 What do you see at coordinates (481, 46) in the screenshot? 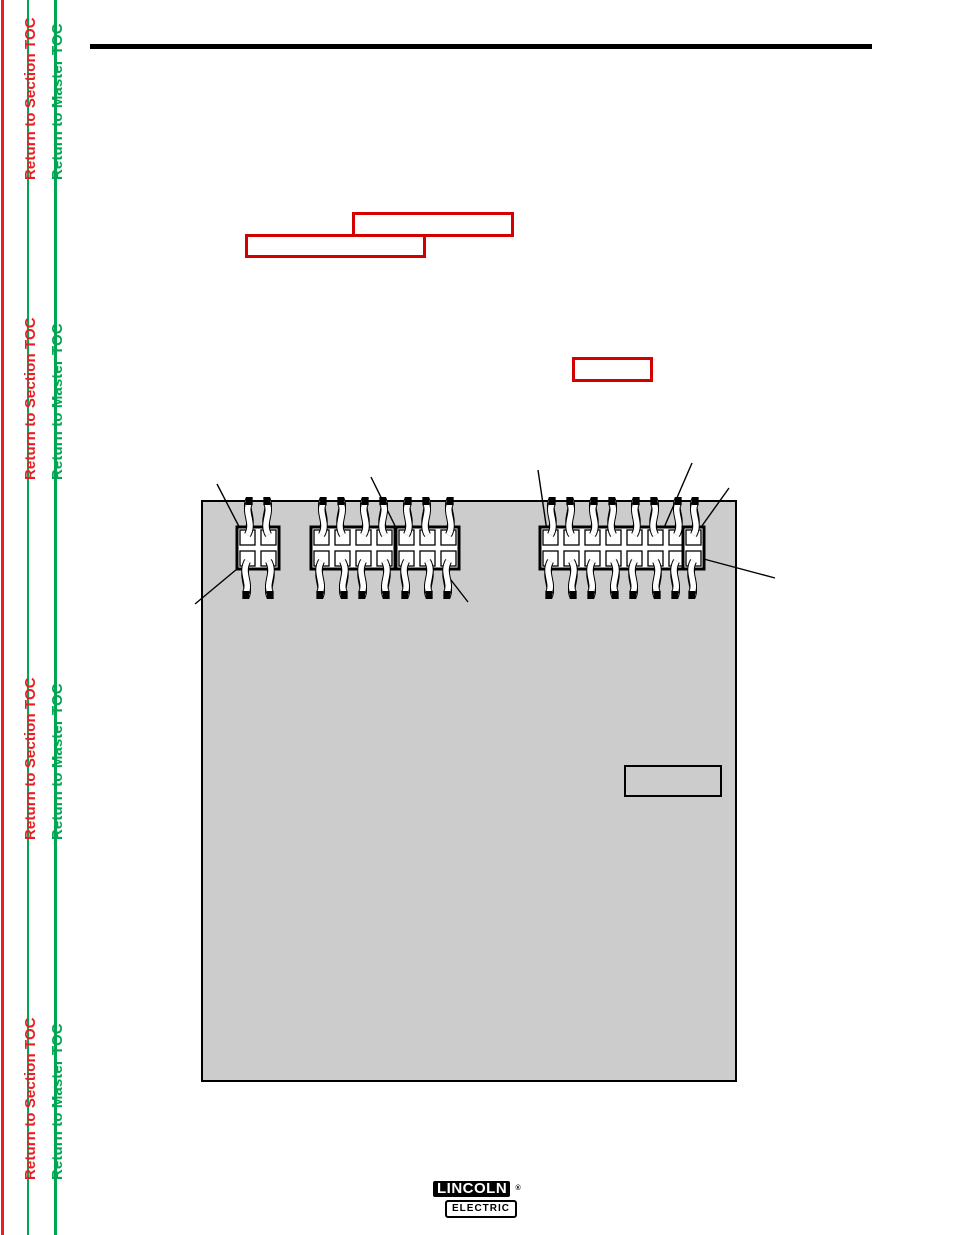
I see `header-rule` at bounding box center [481, 46].